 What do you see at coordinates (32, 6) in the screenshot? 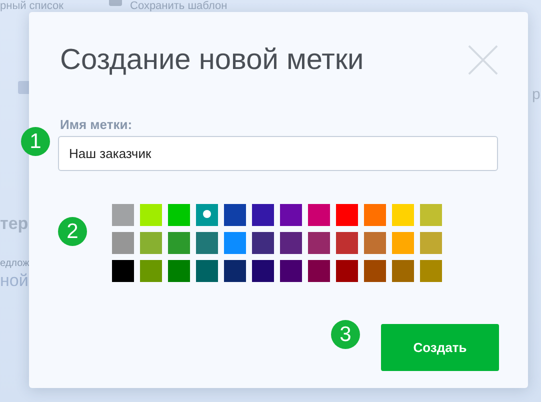
I see `background-text: рный список` at bounding box center [32, 6].